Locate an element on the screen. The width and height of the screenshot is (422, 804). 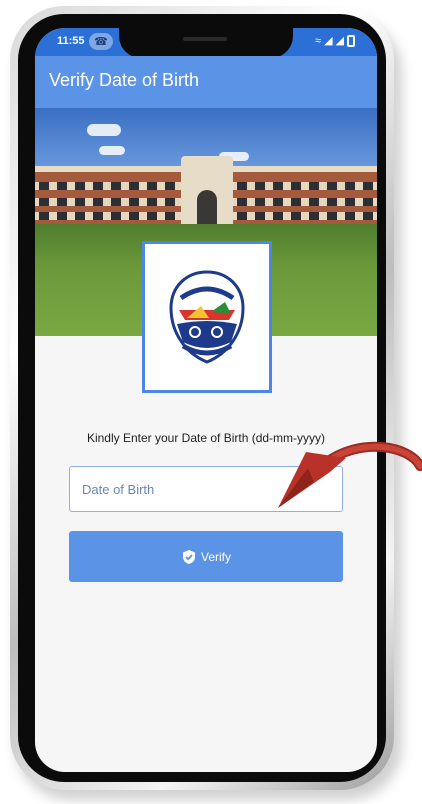
page-title: Verify Date of Birth is located at coordinates (124, 80).